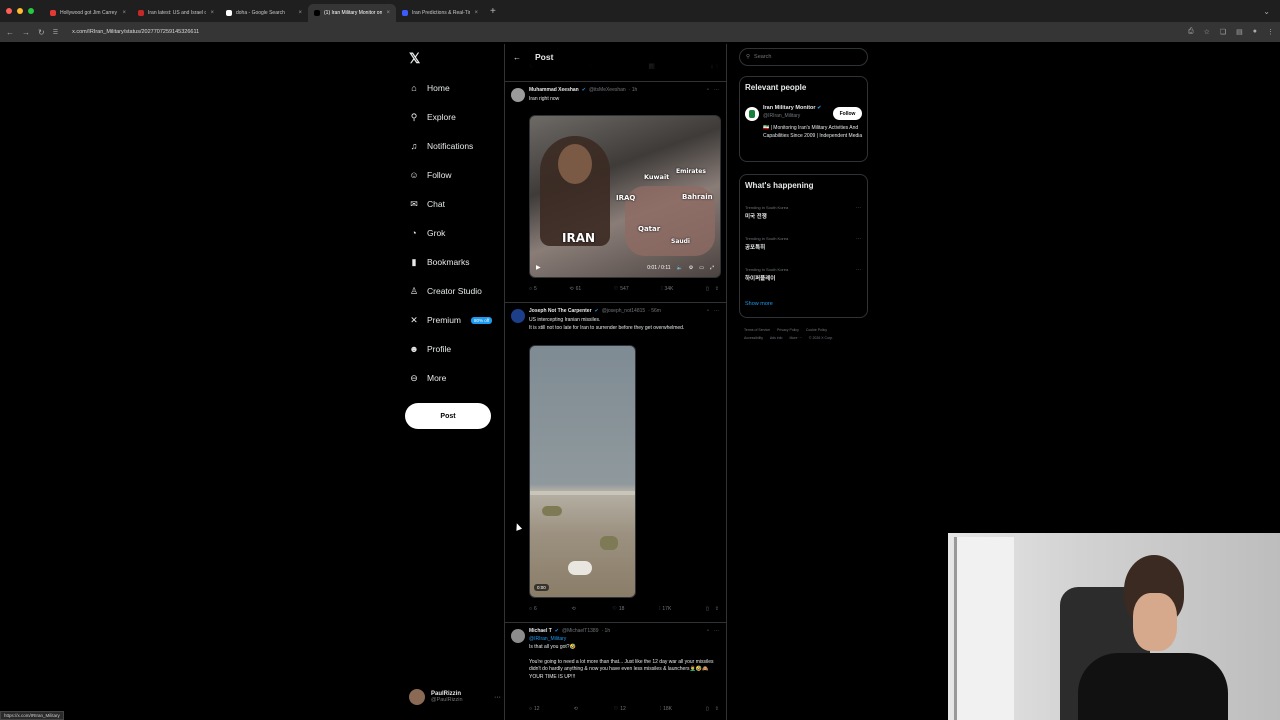 The image size is (1280, 720). What do you see at coordinates (666, 709) in the screenshot?
I see `views-button: ⫶ 18K` at bounding box center [666, 709].